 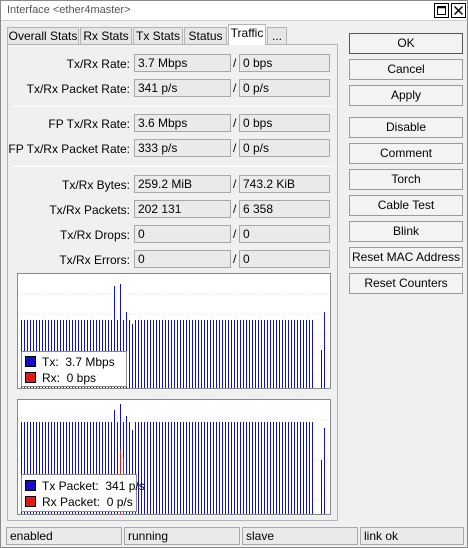 What do you see at coordinates (284, 259) in the screenshot?
I see `rx-errors-field: 0` at bounding box center [284, 259].